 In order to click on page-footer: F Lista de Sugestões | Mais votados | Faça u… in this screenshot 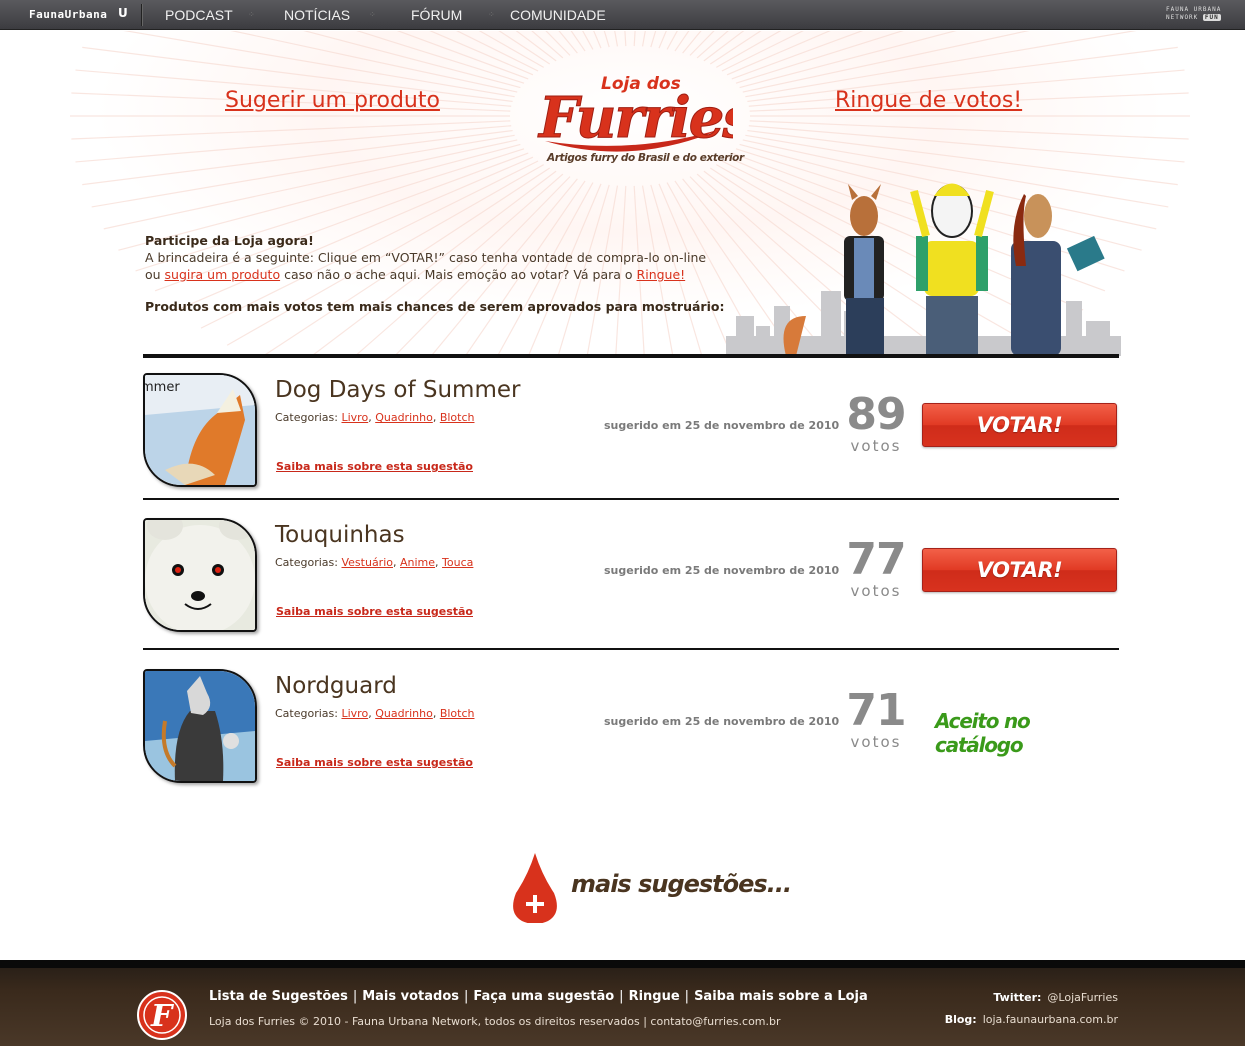, I will do `click(622, 1003)`.